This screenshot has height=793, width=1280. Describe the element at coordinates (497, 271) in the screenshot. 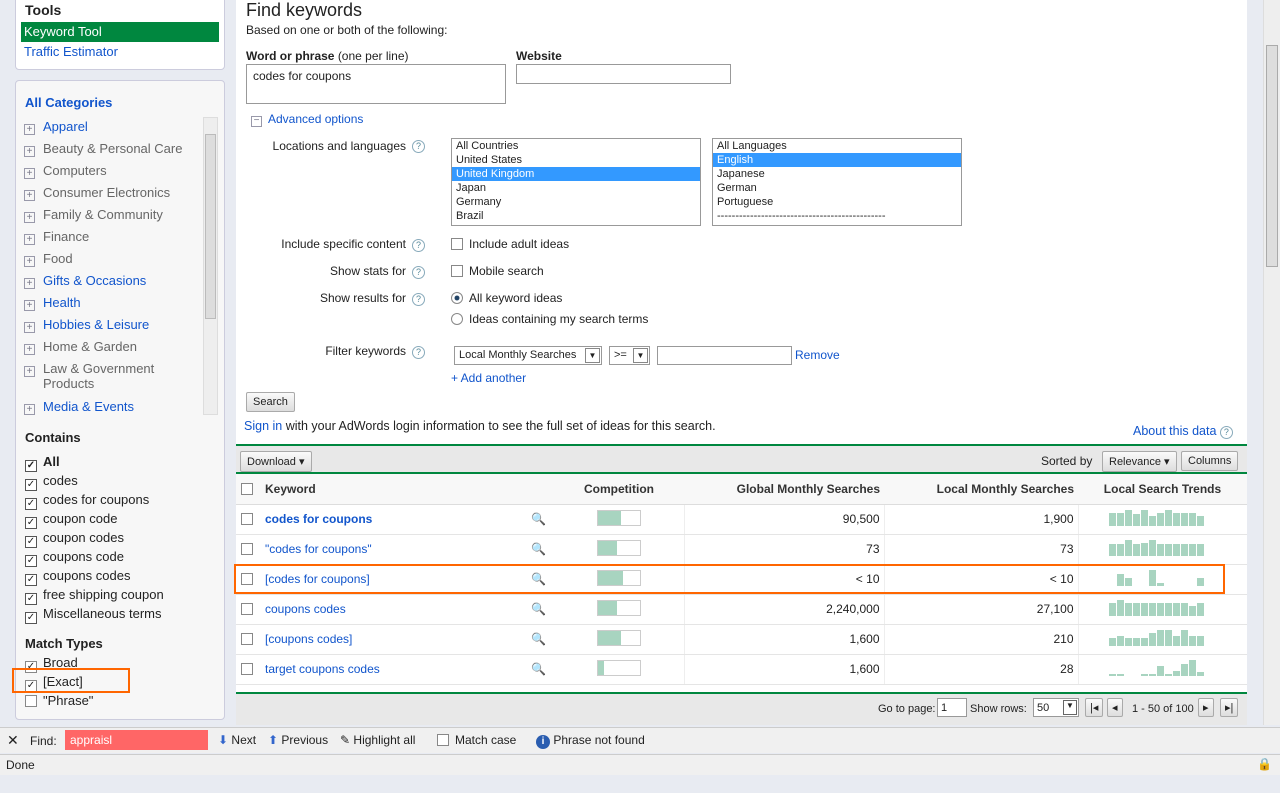

I see `mobile-search-checkbox: Mobile search` at that location.